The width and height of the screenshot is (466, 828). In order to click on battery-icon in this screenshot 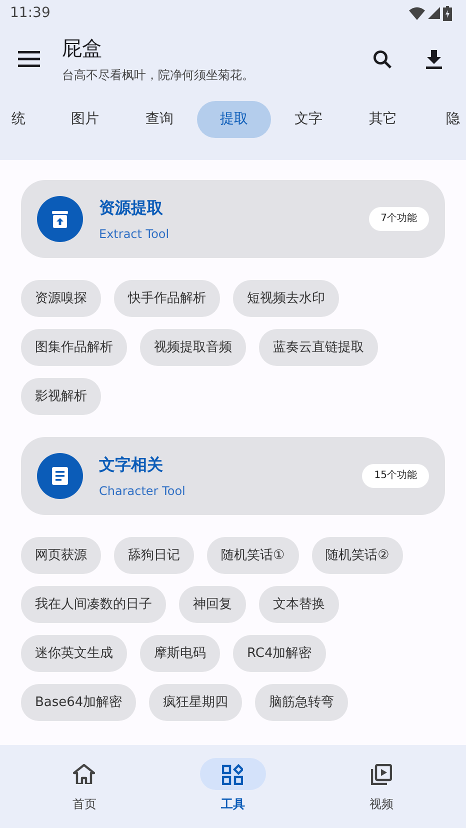, I will do `click(447, 13)`.